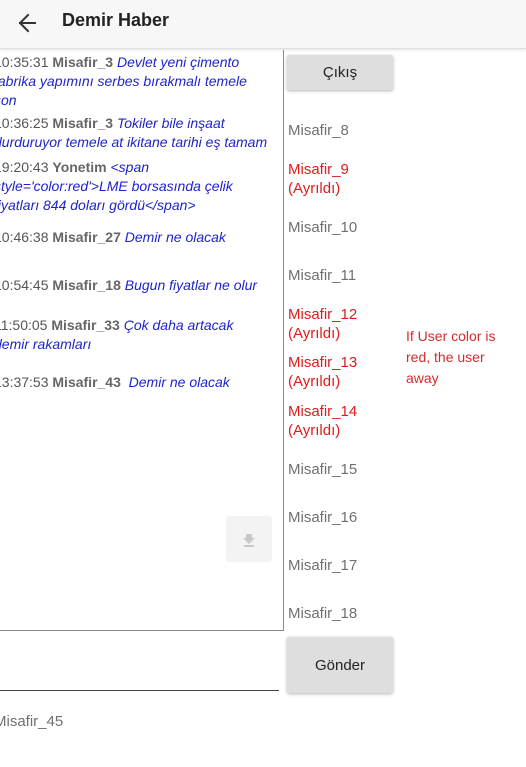 The image size is (526, 767). Describe the element at coordinates (322, 275) in the screenshot. I see `user-name: Misafir_11` at that location.